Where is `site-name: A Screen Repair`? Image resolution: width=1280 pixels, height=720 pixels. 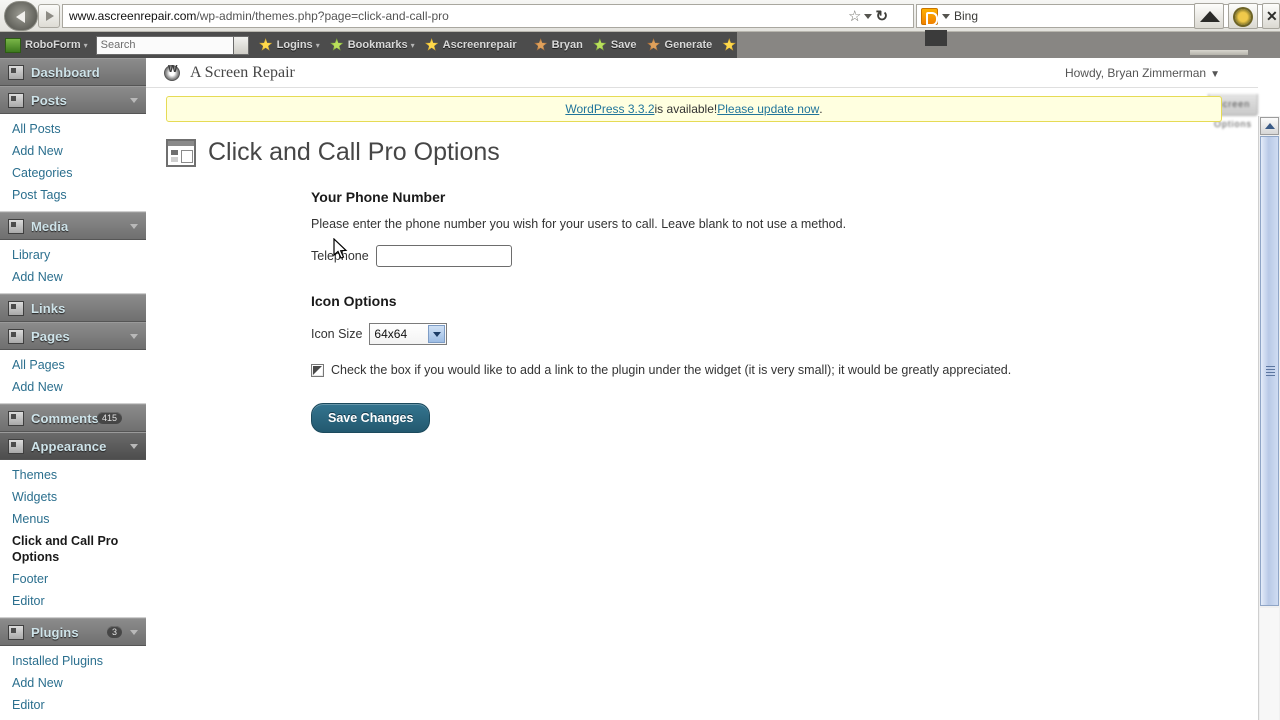 site-name: A Screen Repair is located at coordinates (242, 73).